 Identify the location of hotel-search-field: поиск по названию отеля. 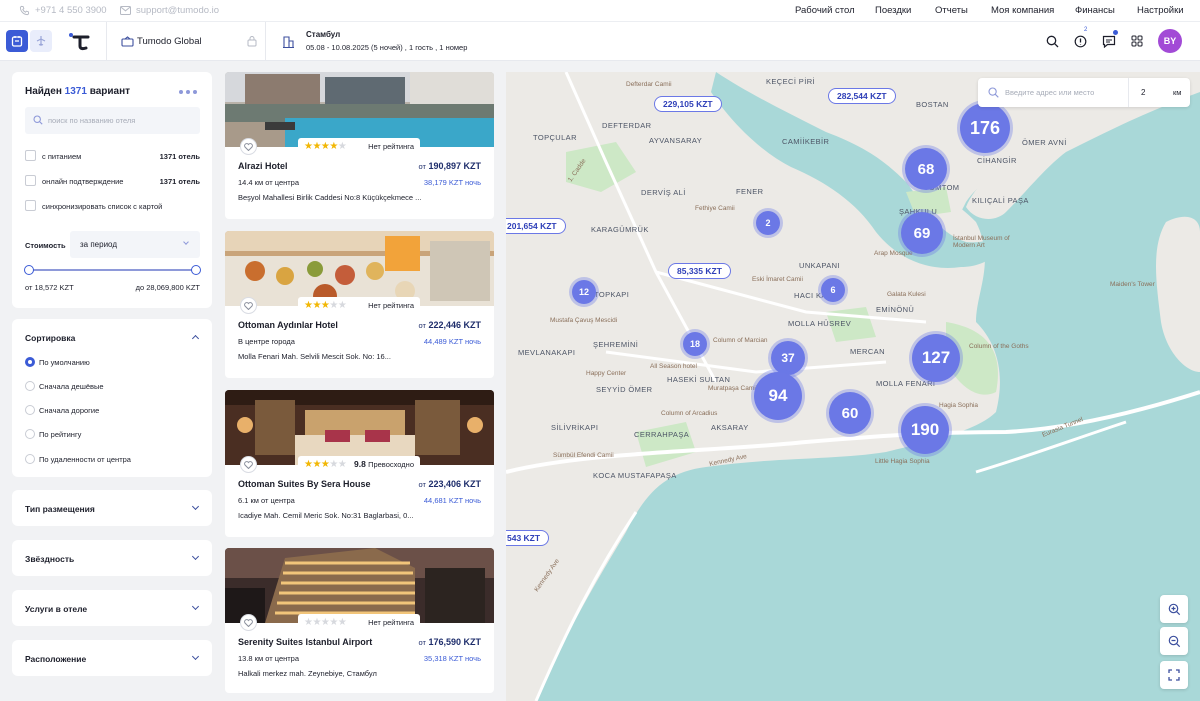
(112, 120).